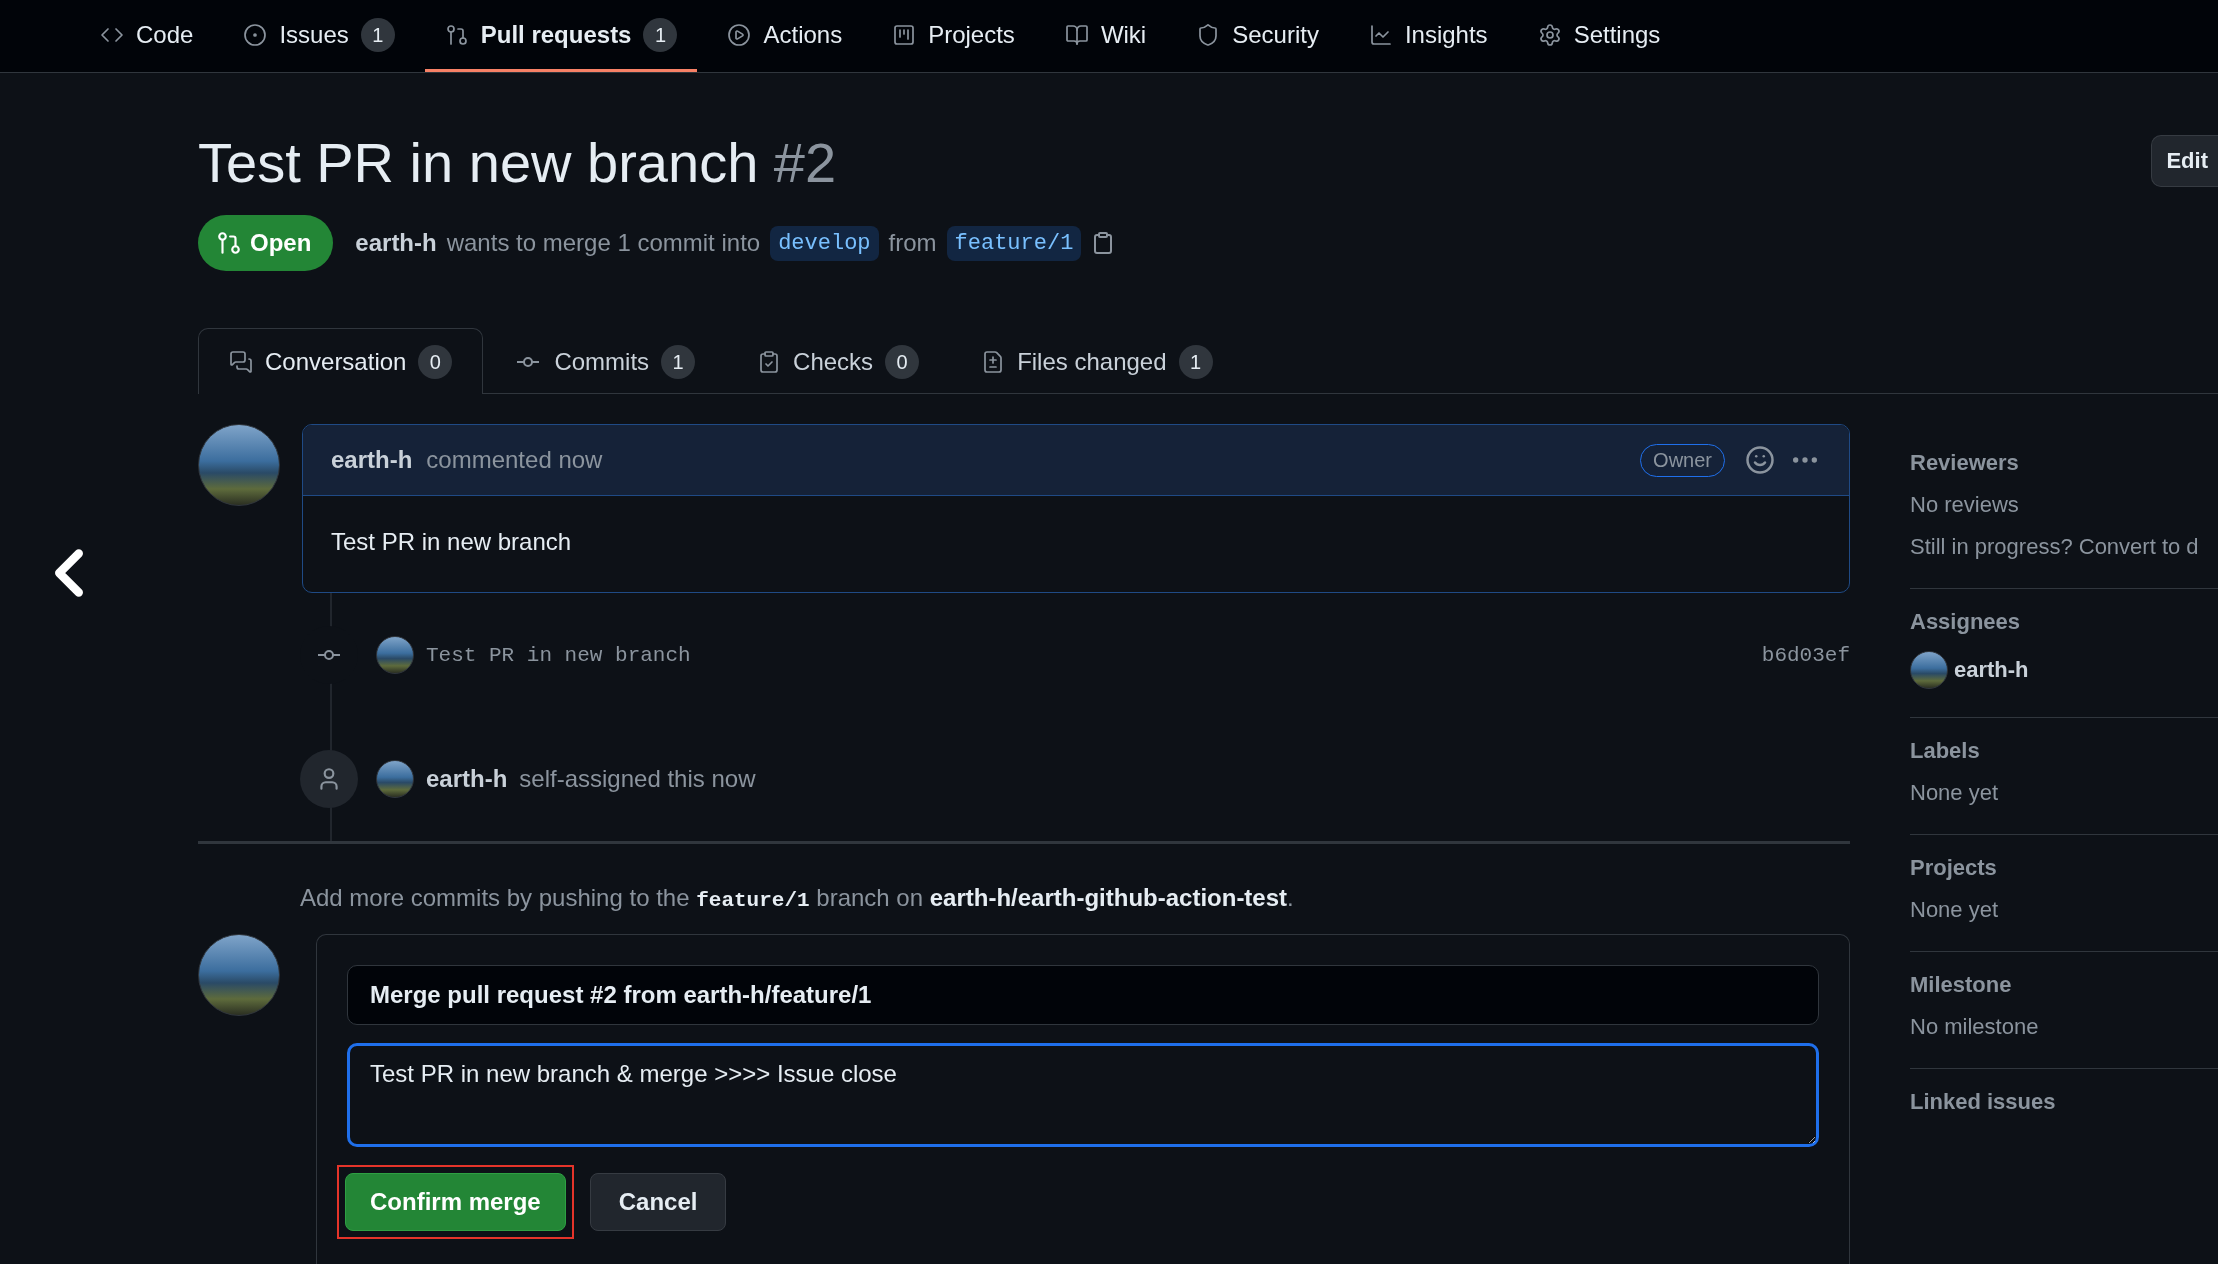  Describe the element at coordinates (1549, 34) in the screenshot. I see `settings-icon` at that location.